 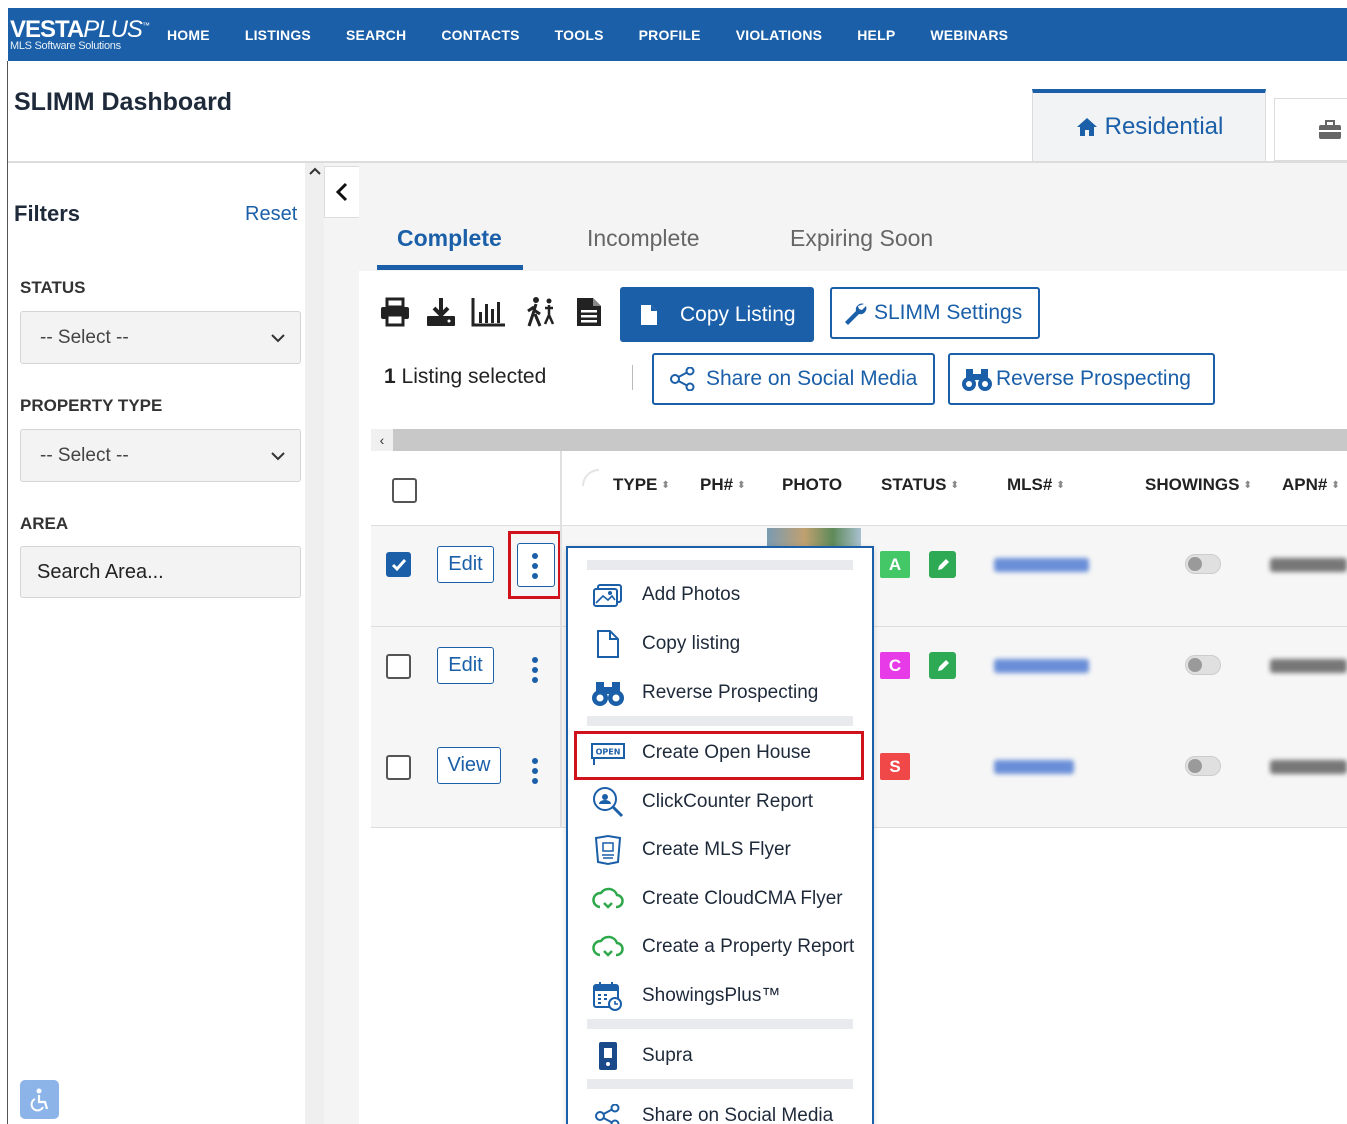 I want to click on collapse-sidebar-button, so click(x=342, y=192).